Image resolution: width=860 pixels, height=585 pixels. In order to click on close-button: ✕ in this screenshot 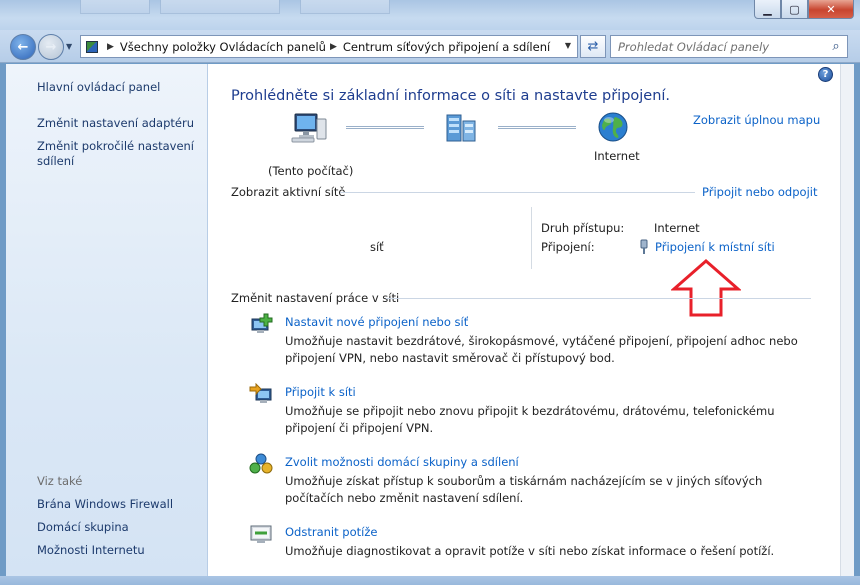, I will do `click(831, 9)`.